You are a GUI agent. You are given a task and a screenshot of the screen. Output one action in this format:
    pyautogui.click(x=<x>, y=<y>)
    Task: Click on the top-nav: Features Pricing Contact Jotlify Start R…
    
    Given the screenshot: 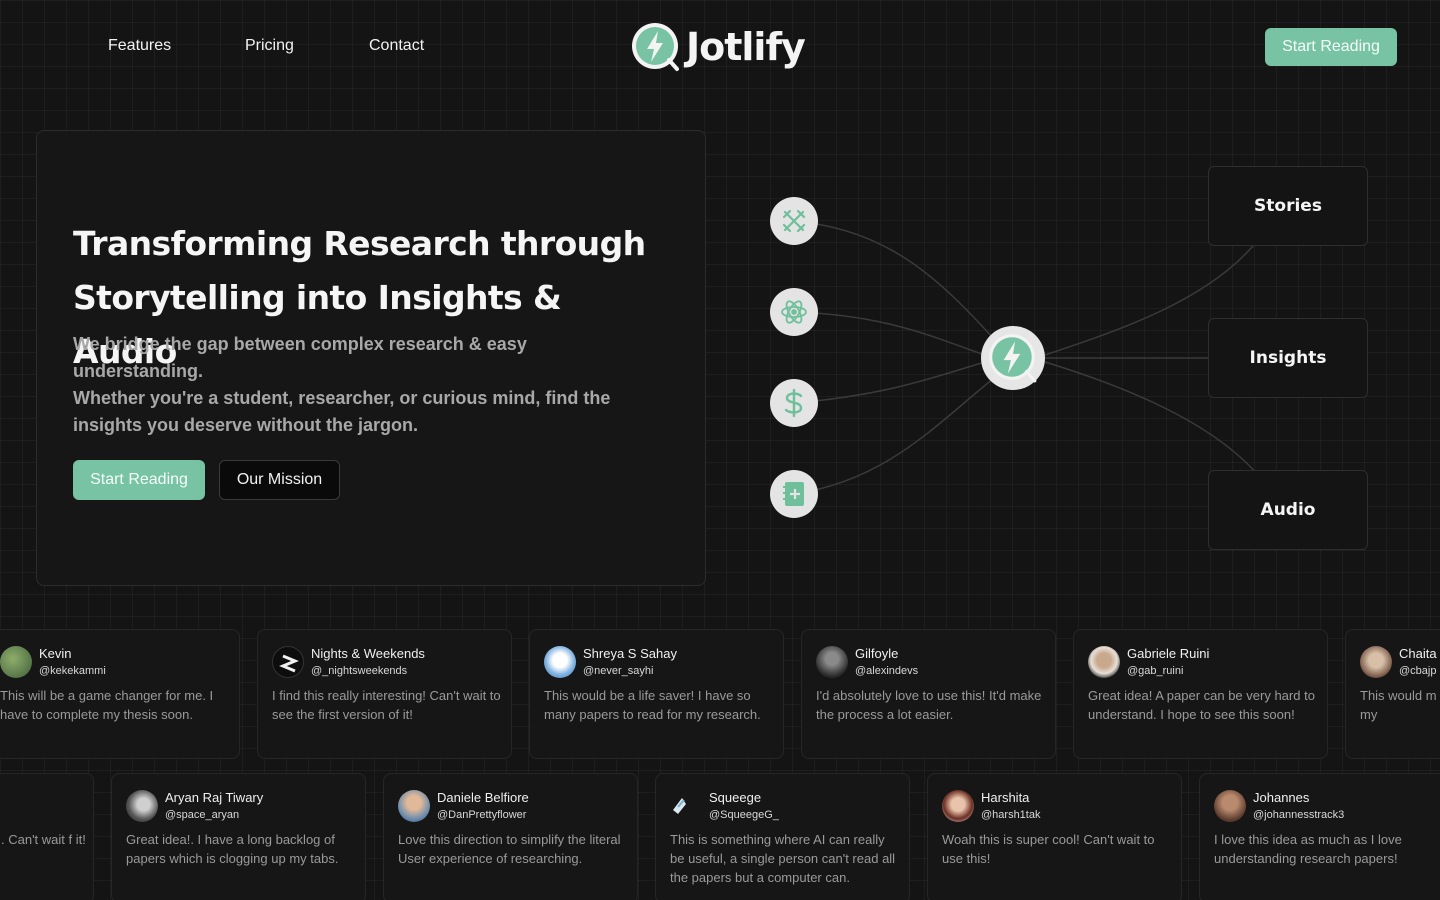 What is the action you would take?
    pyautogui.click(x=720, y=47)
    